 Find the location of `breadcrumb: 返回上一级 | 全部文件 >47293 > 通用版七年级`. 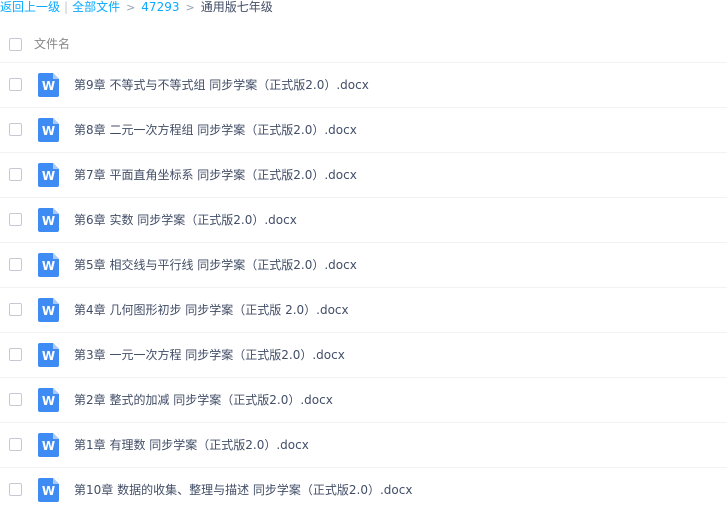

breadcrumb: 返回上一级 | 全部文件 >47293 > 通用版七年级 is located at coordinates (136, 8).